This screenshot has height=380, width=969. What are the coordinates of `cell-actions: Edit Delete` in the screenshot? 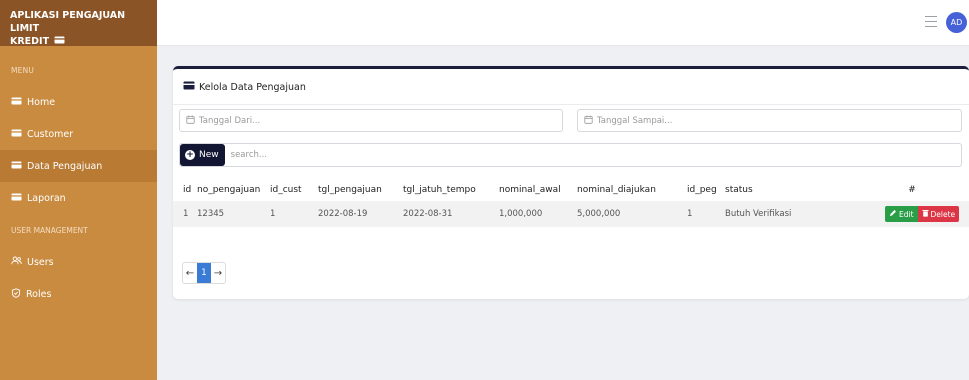 It's located at (910, 214).